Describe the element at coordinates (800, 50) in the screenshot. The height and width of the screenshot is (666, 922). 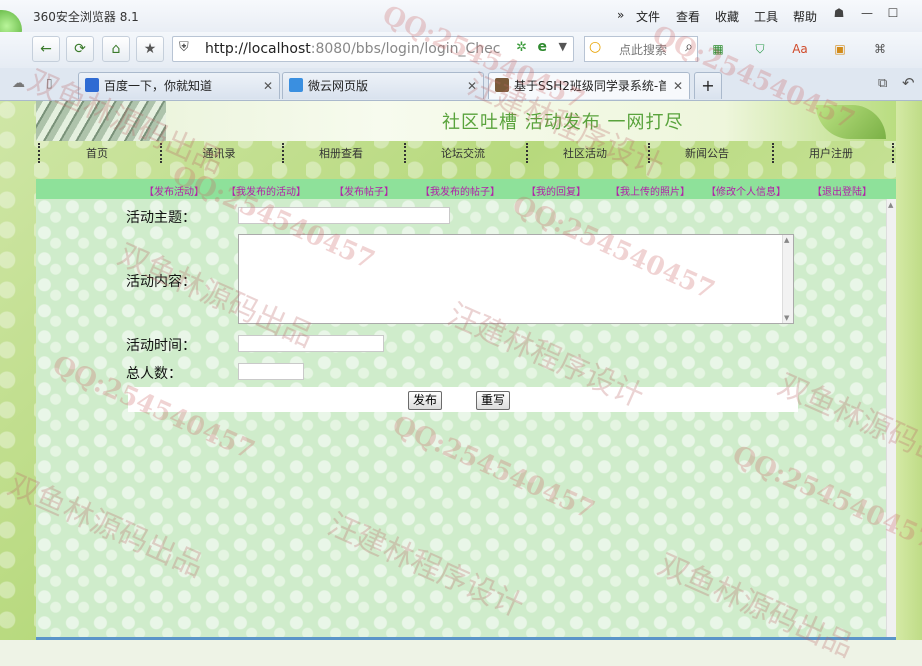
I see `translate-icon: Aa` at that location.